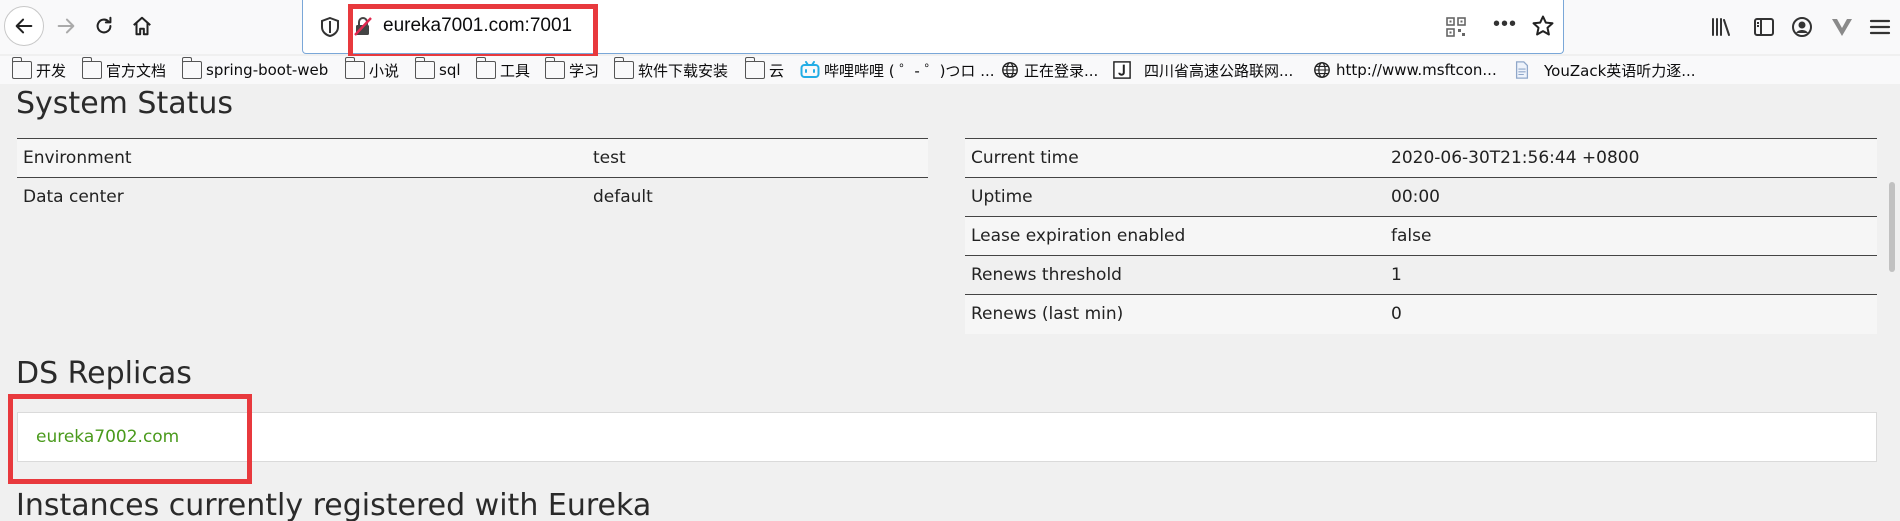 The image size is (1900, 521). Describe the element at coordinates (757, 158) in the screenshot. I see `table-value: test` at that location.